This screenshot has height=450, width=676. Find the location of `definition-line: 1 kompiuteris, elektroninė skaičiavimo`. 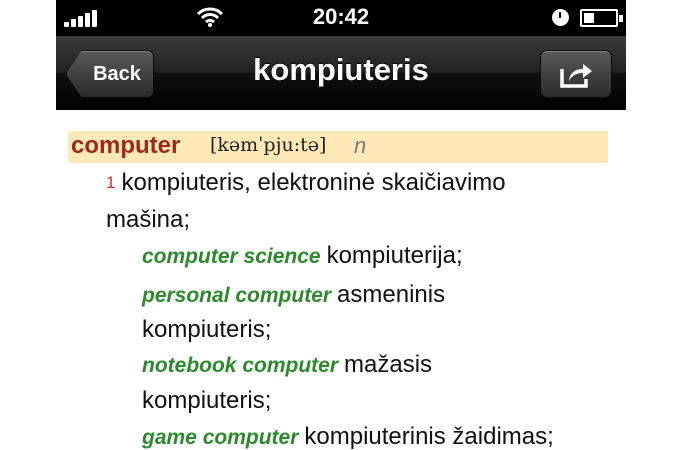

definition-line: 1 kompiuteris, elektroninė skaičiavimo is located at coordinates (306, 183).